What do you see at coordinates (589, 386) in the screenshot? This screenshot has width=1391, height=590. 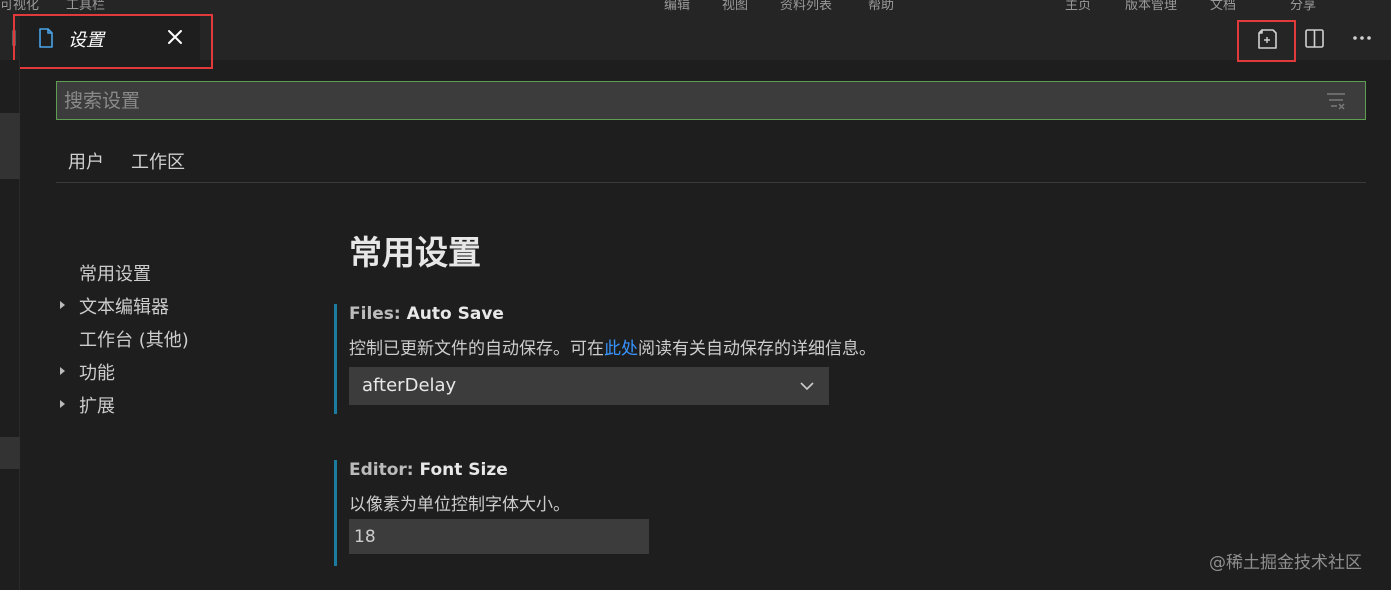 I see `auto-save-select: afterDelay` at bounding box center [589, 386].